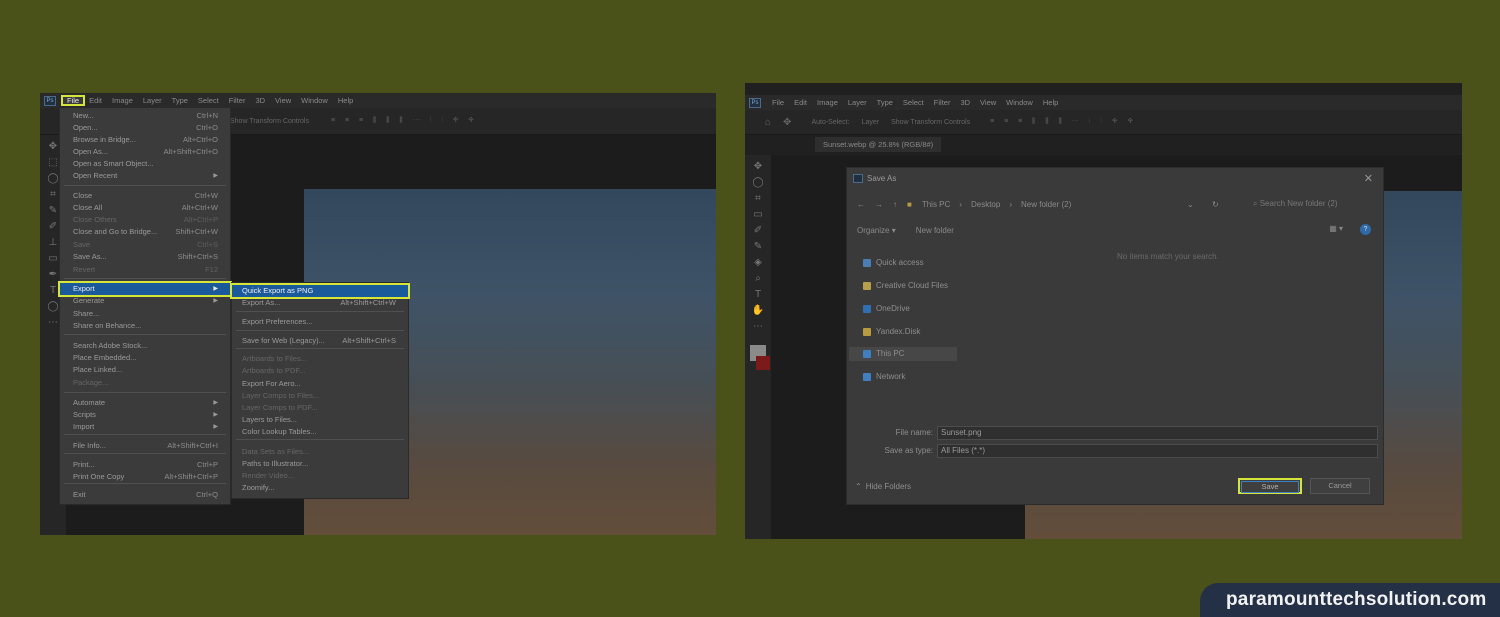  Describe the element at coordinates (768, 122) in the screenshot. I see `home-icon: ⌂` at that location.